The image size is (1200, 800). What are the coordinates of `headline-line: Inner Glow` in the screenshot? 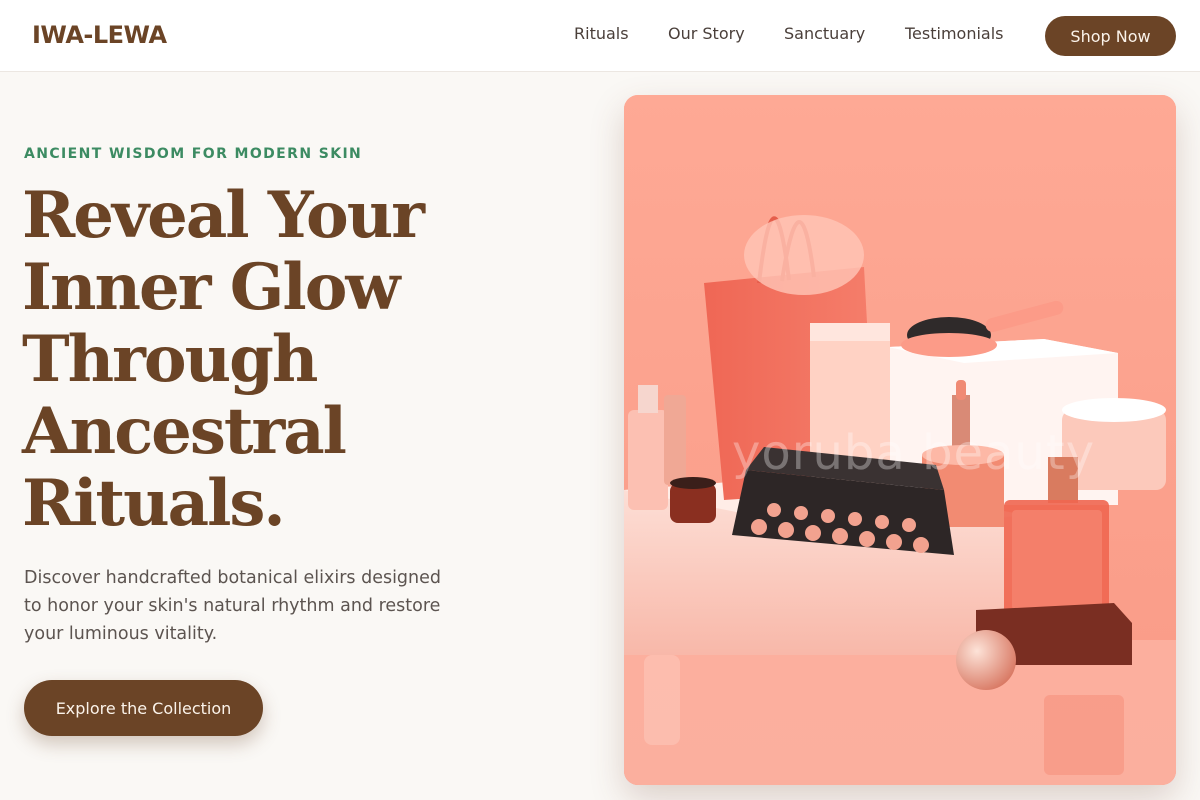 It's located at (211, 287).